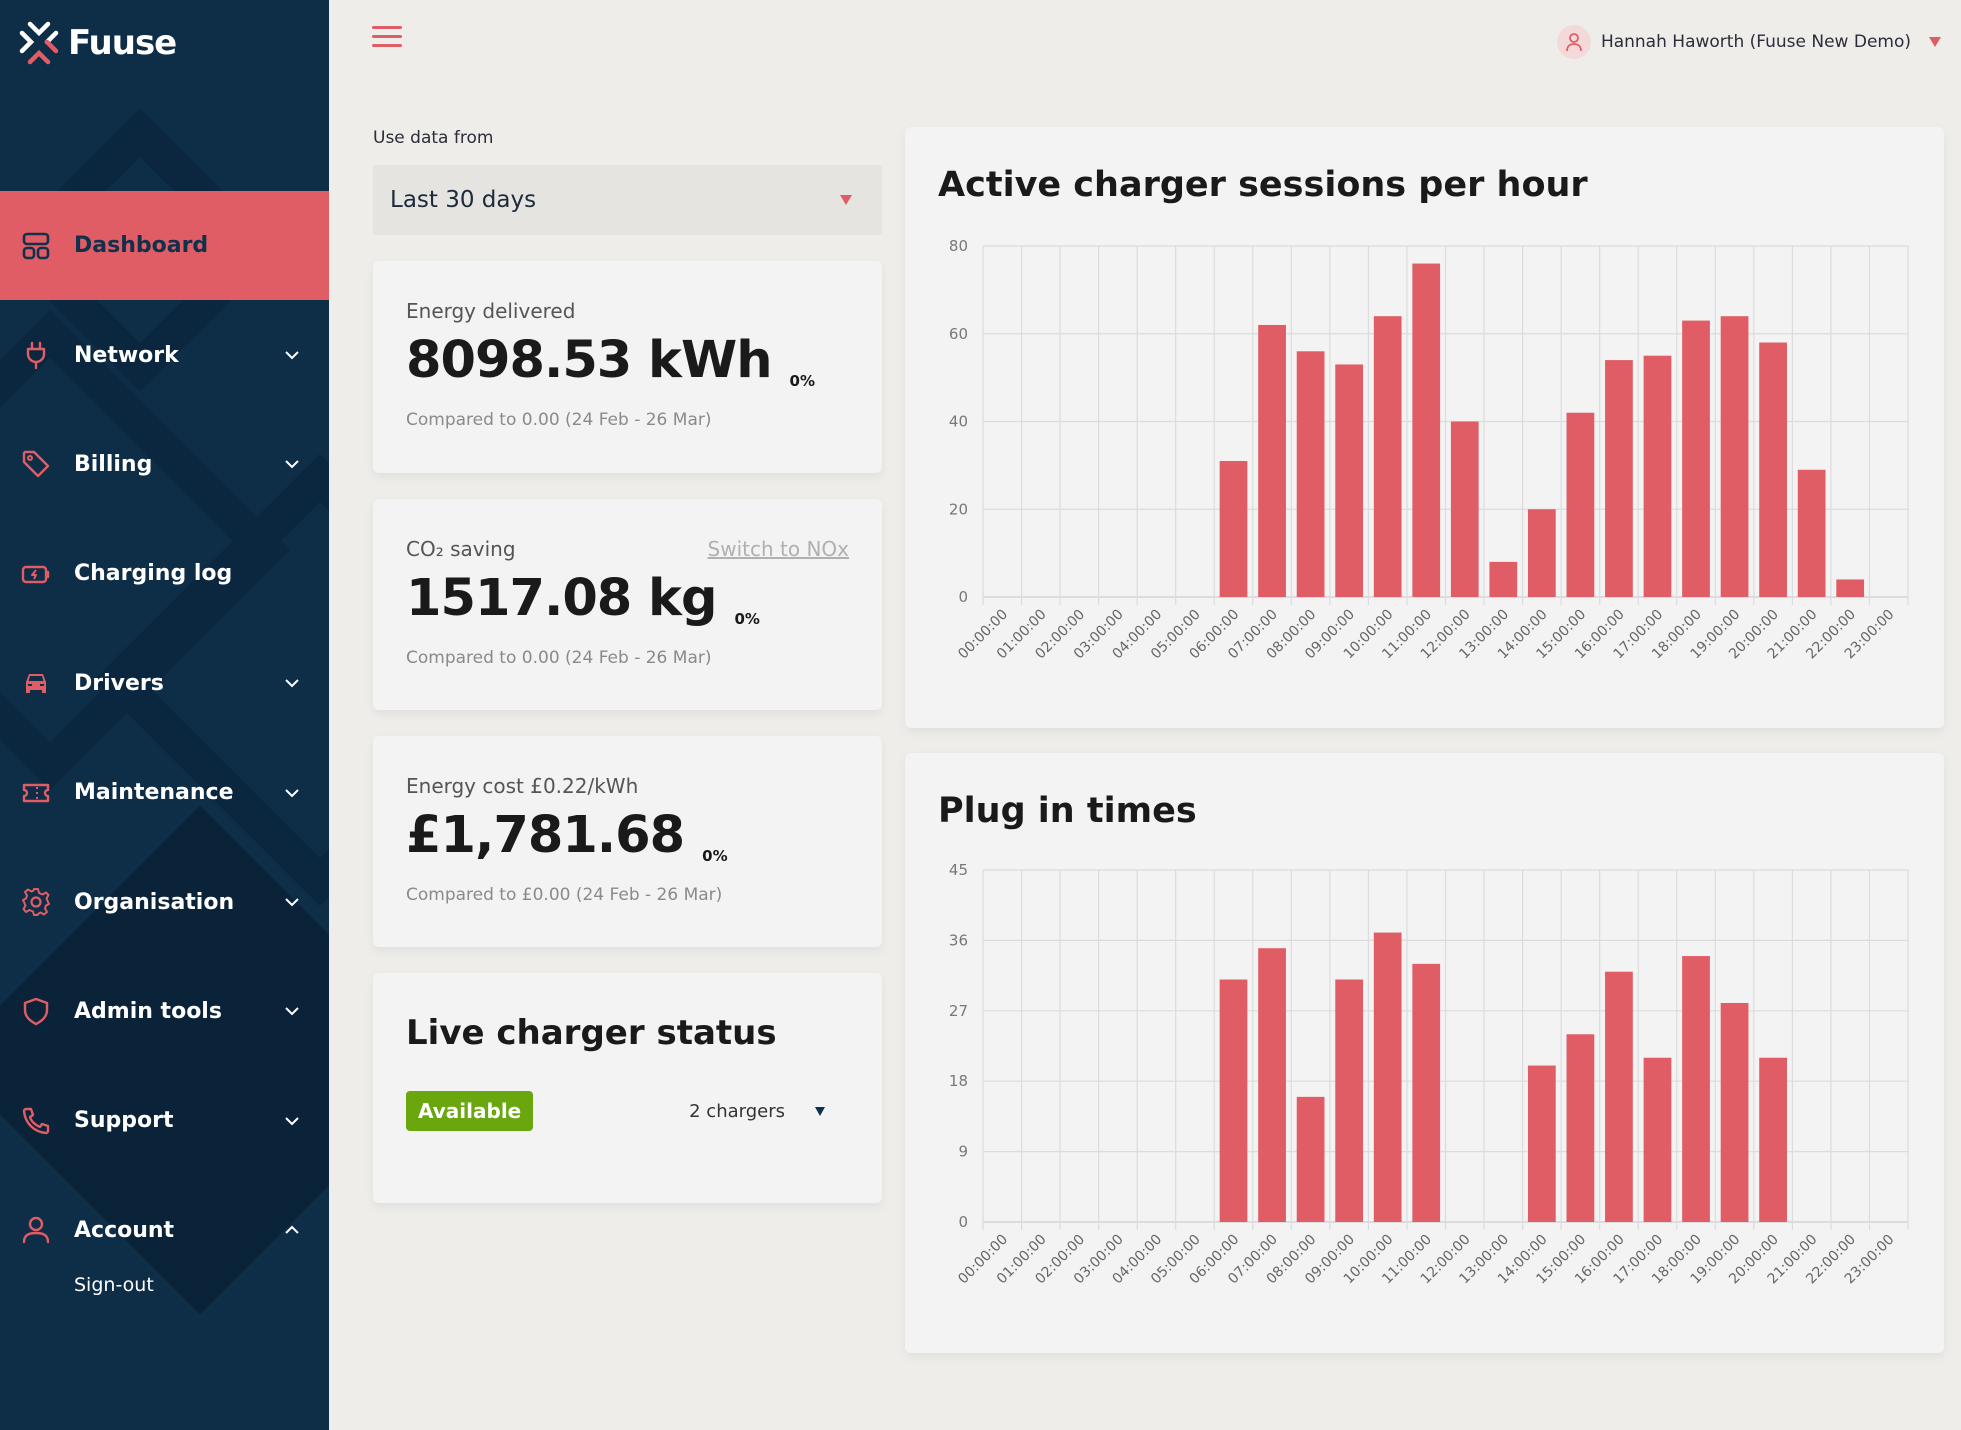  I want to click on sidebar-item-maintenance: Maintenance, so click(164, 792).